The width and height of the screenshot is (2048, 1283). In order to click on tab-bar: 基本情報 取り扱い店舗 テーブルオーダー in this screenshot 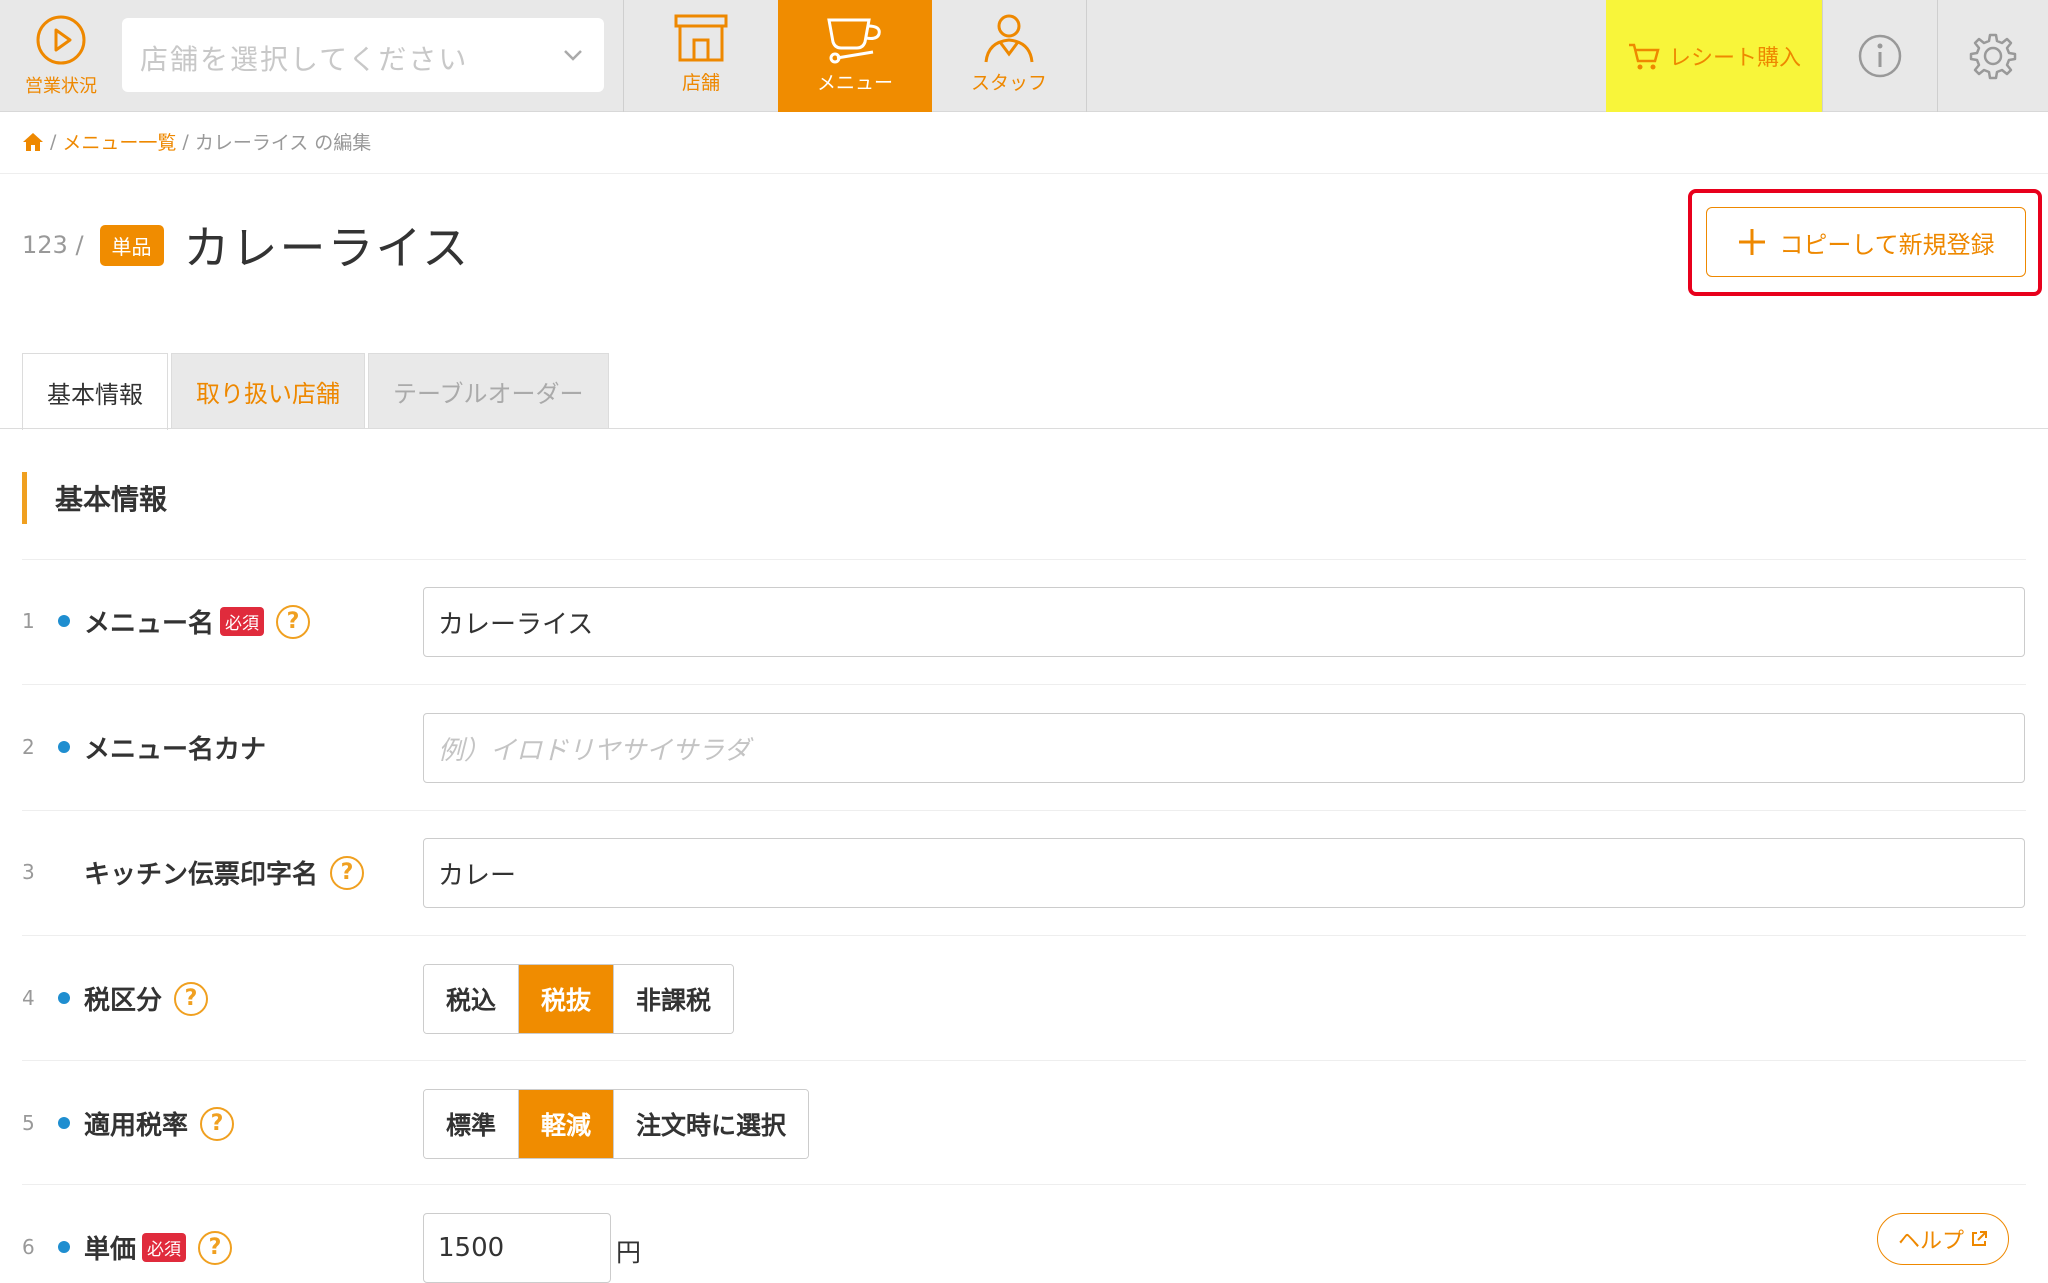, I will do `click(317, 391)`.